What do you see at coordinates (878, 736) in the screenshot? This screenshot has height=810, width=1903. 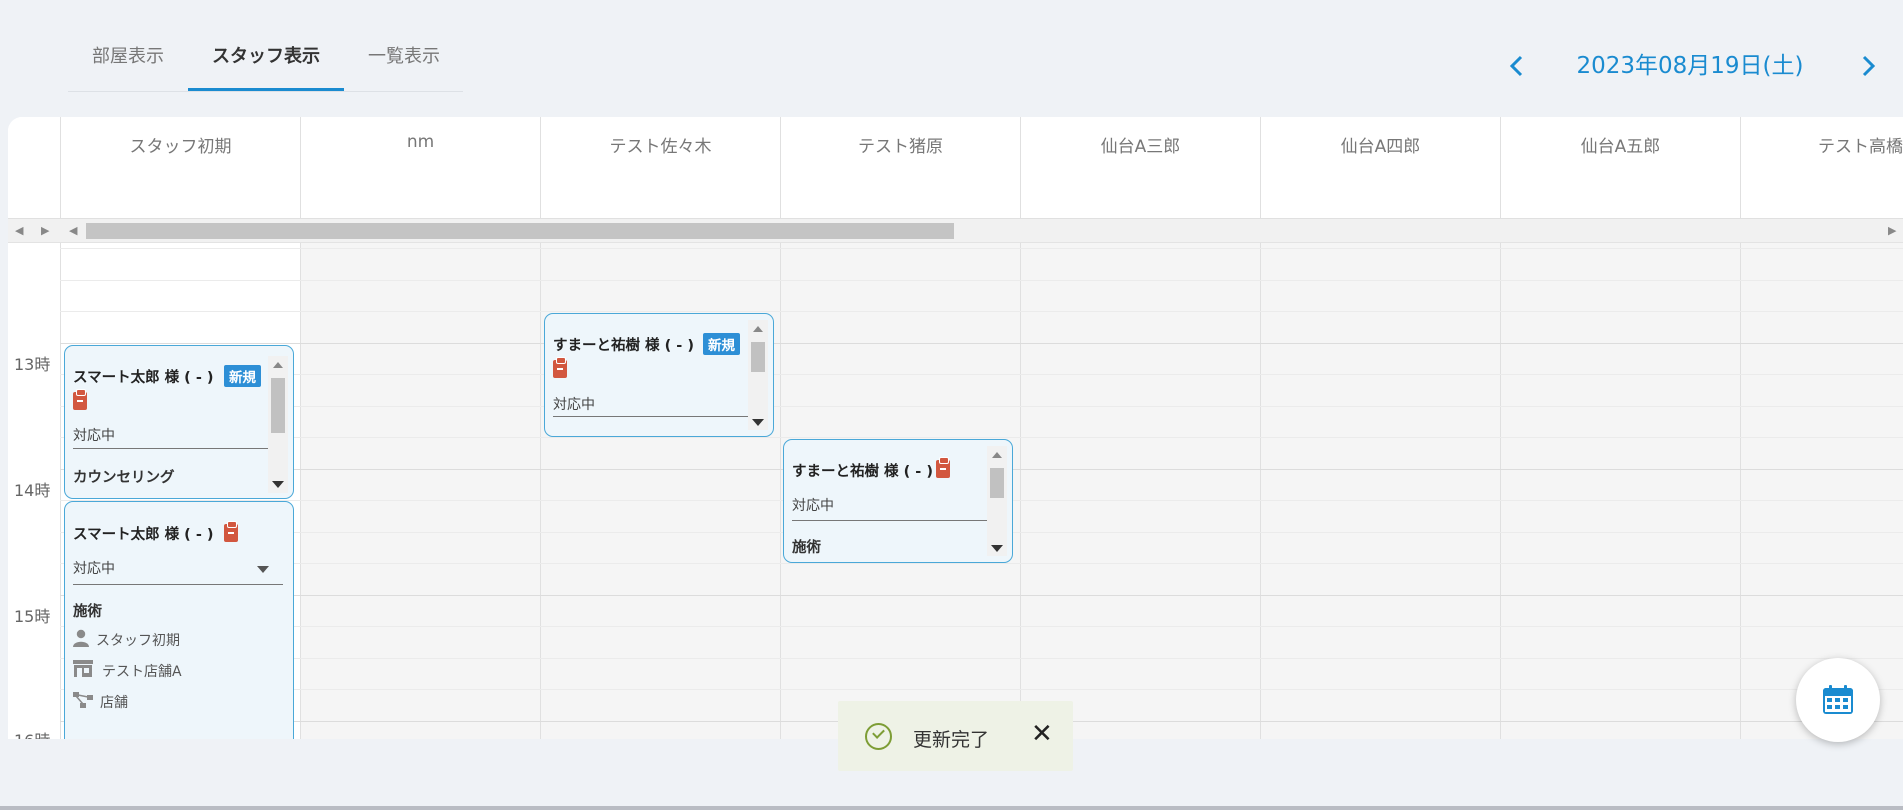 I see `check-circle-icon` at bounding box center [878, 736].